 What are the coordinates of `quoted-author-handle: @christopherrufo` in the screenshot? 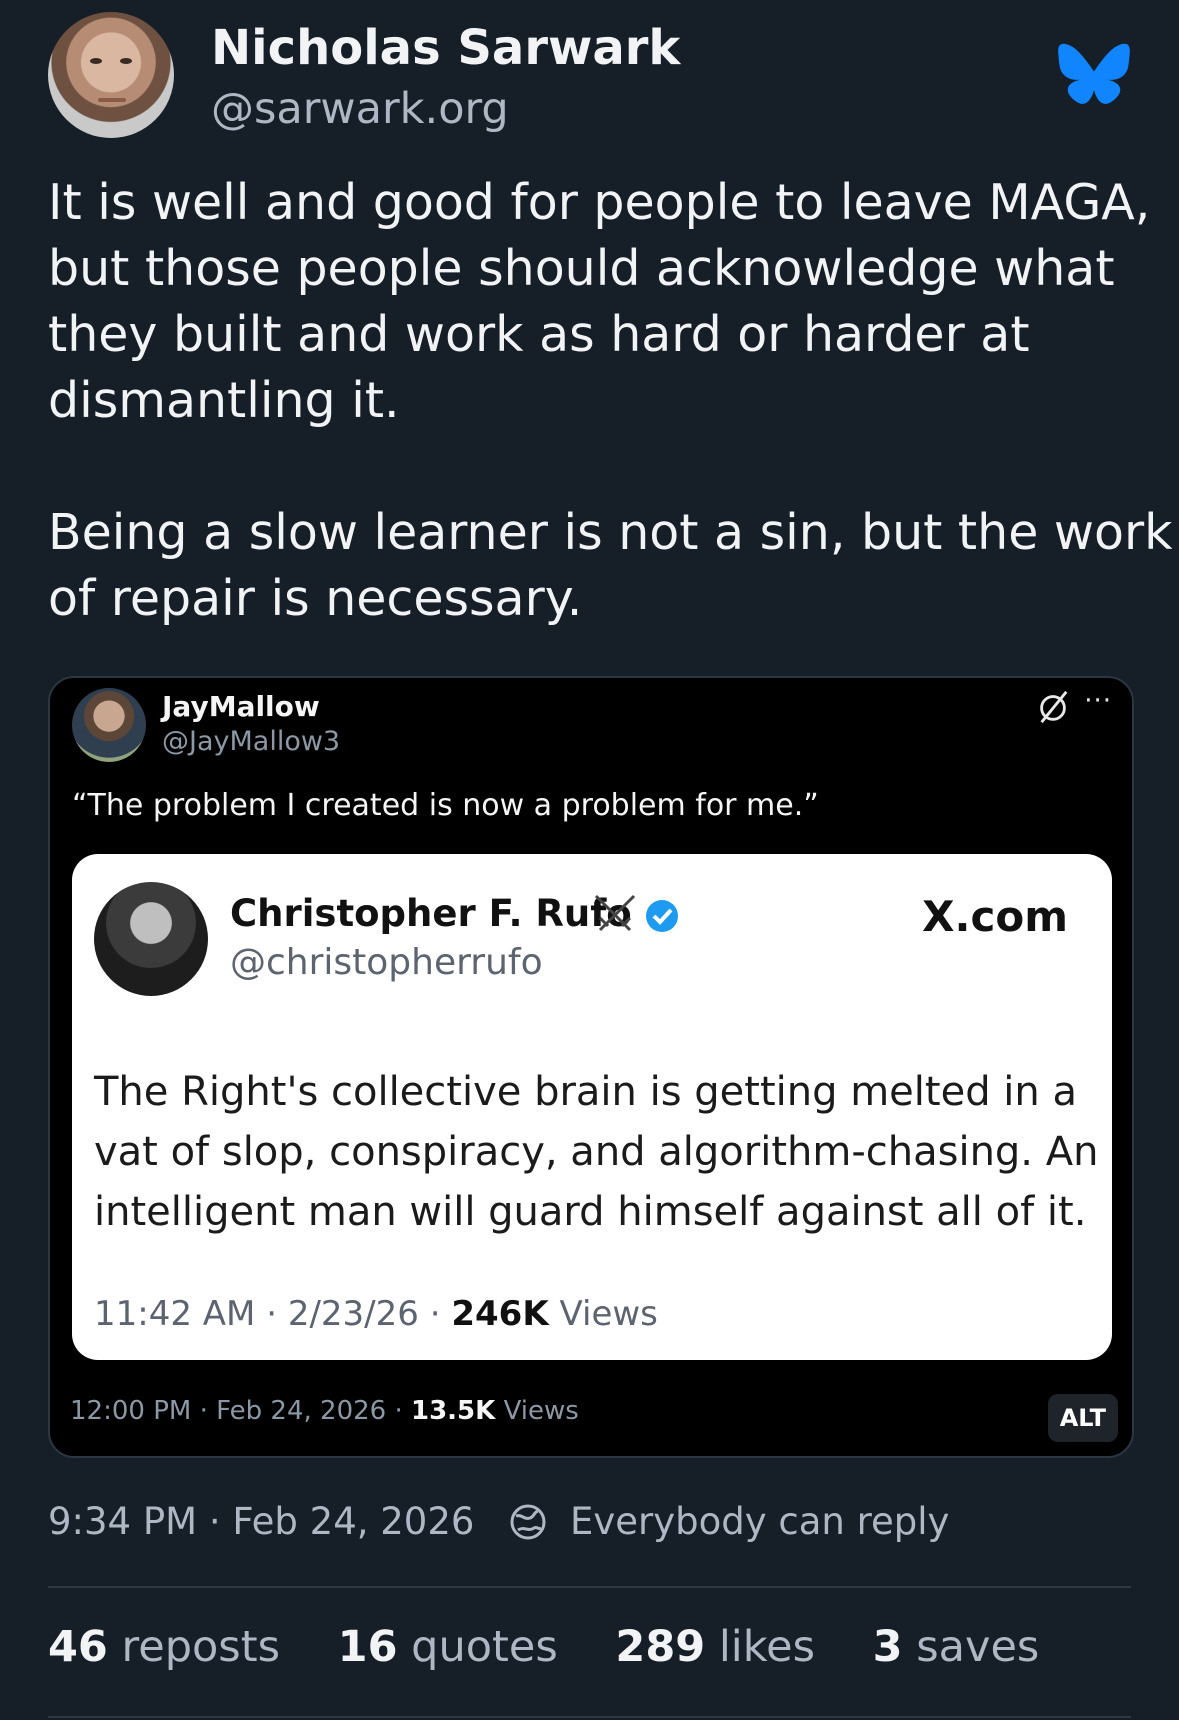 It's located at (386, 962).